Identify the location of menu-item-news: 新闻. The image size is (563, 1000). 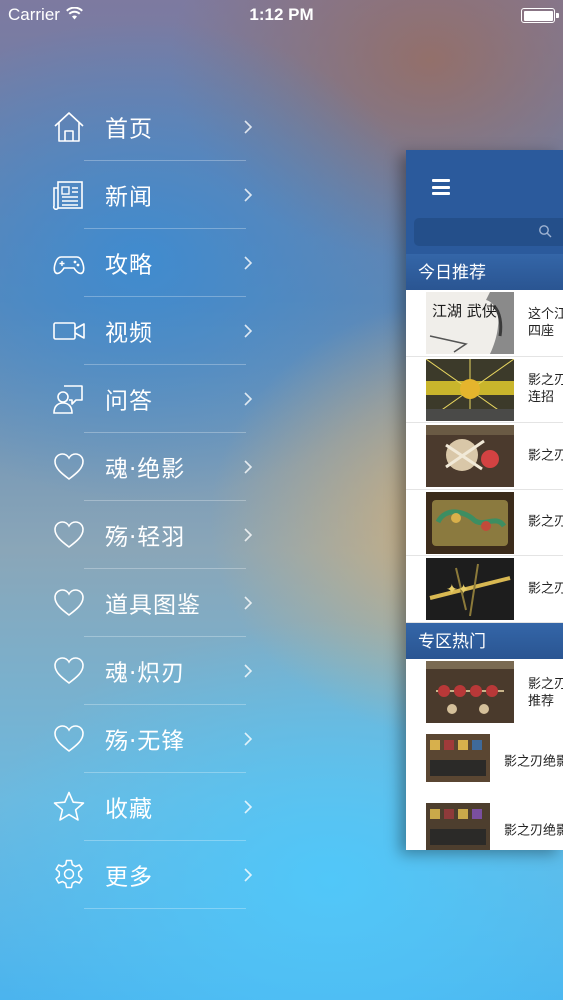
(150, 195).